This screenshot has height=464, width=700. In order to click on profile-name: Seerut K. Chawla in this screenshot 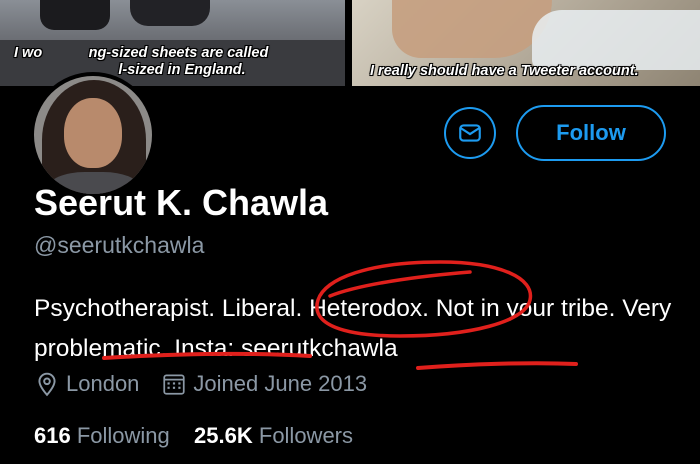, I will do `click(181, 202)`.